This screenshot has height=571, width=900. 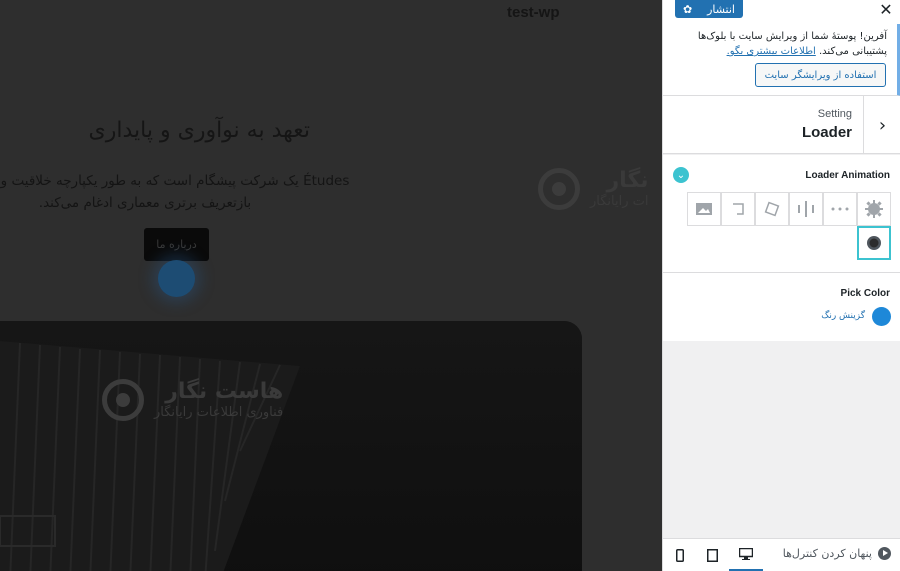 What do you see at coordinates (781, 12) in the screenshot?
I see `customizer-header: ✿ انتشار ✕` at bounding box center [781, 12].